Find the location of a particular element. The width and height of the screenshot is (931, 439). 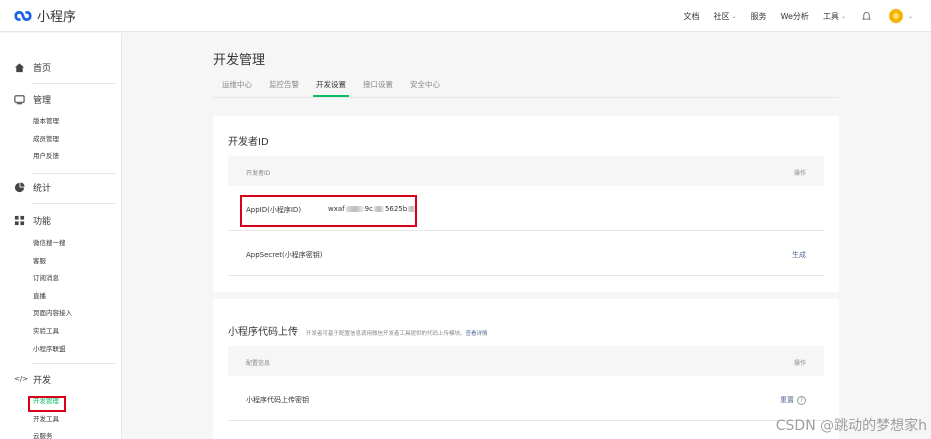

sidebar-manage: 管理 版本管理 成员管理 用户反馈 is located at coordinates (61, 127).